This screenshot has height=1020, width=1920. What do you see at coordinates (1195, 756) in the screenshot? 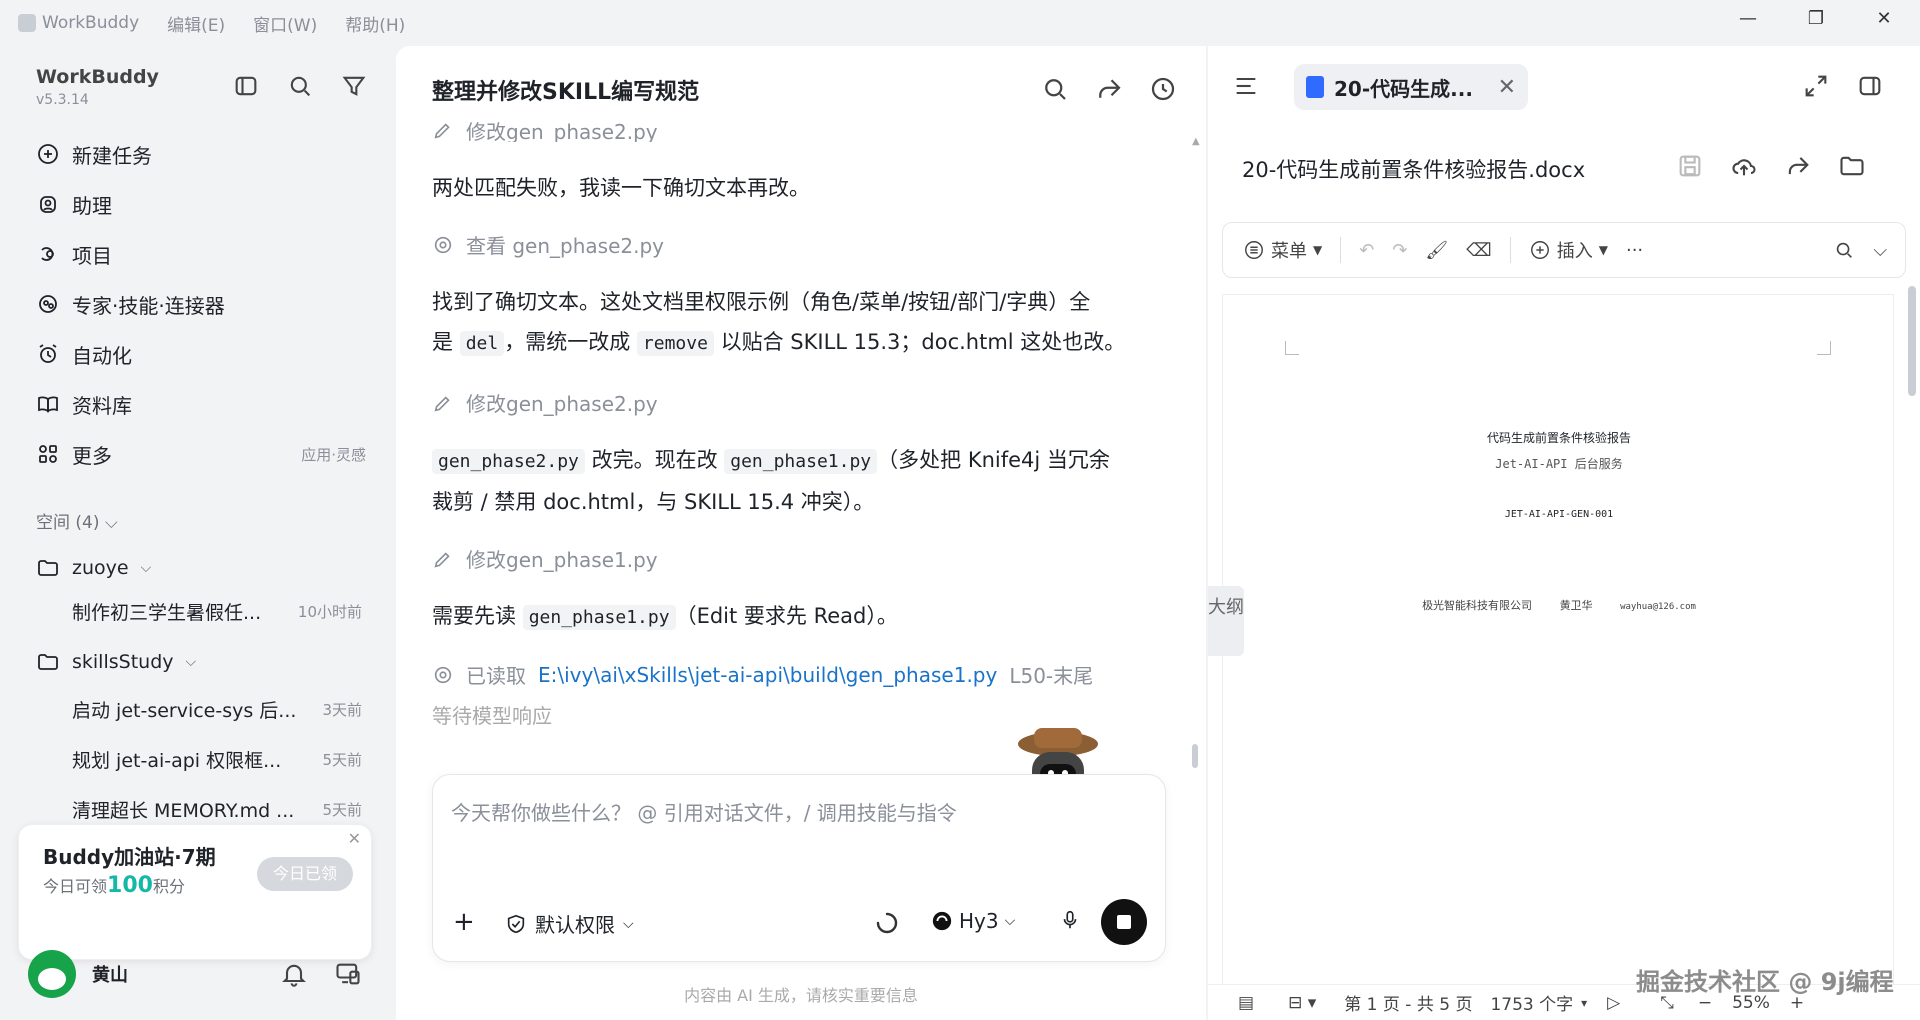
I see `scroll-thumb` at bounding box center [1195, 756].